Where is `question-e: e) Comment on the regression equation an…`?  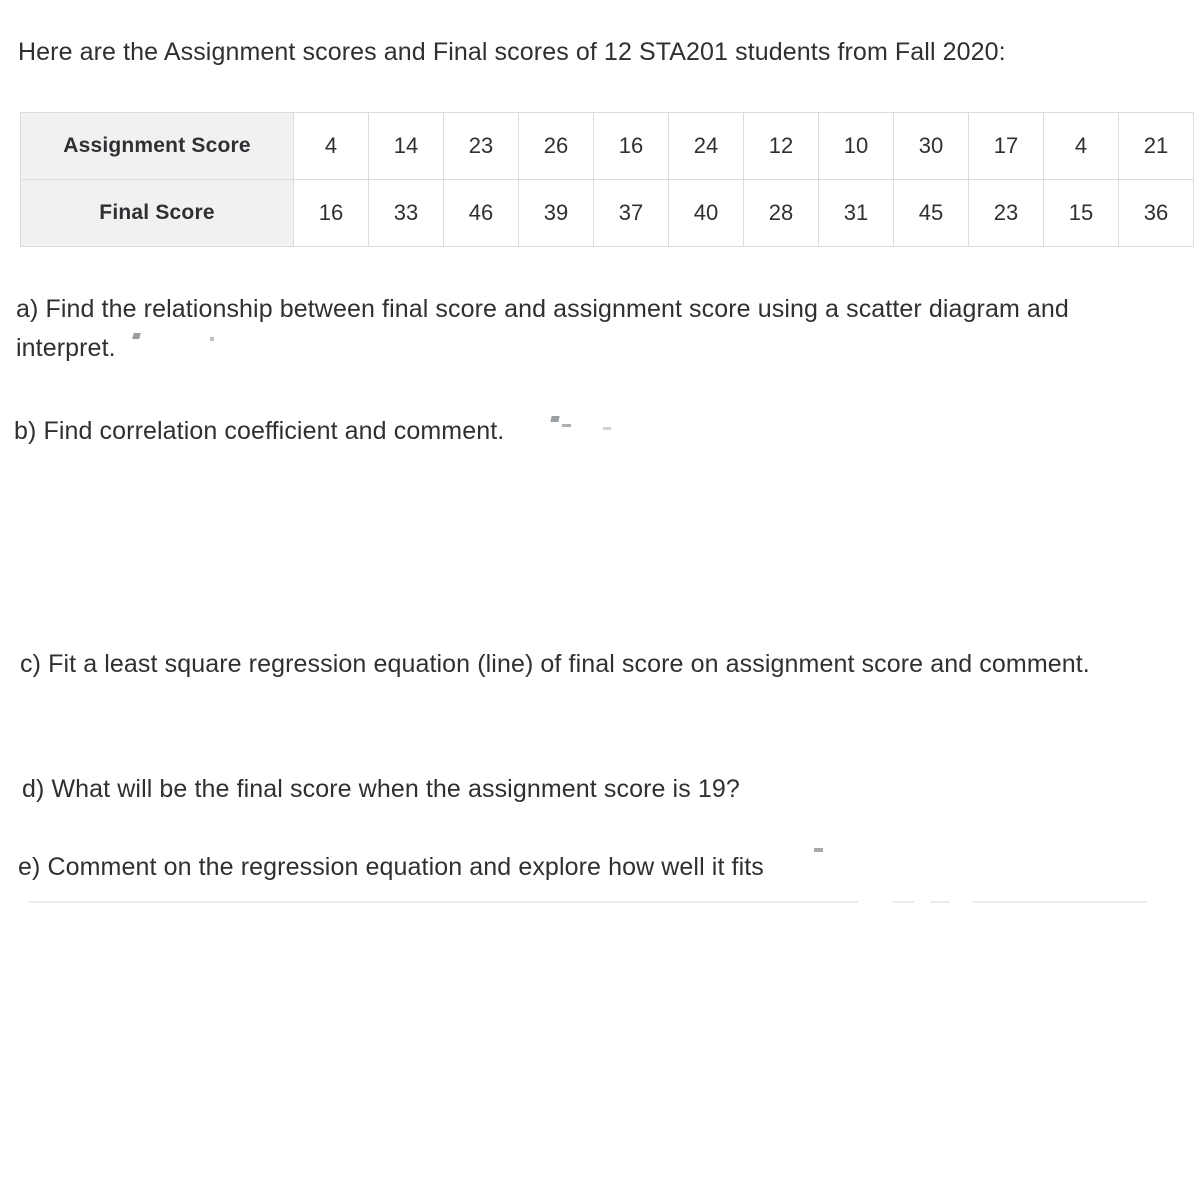
question-e: e) Comment on the regression equation an… is located at coordinates (391, 867).